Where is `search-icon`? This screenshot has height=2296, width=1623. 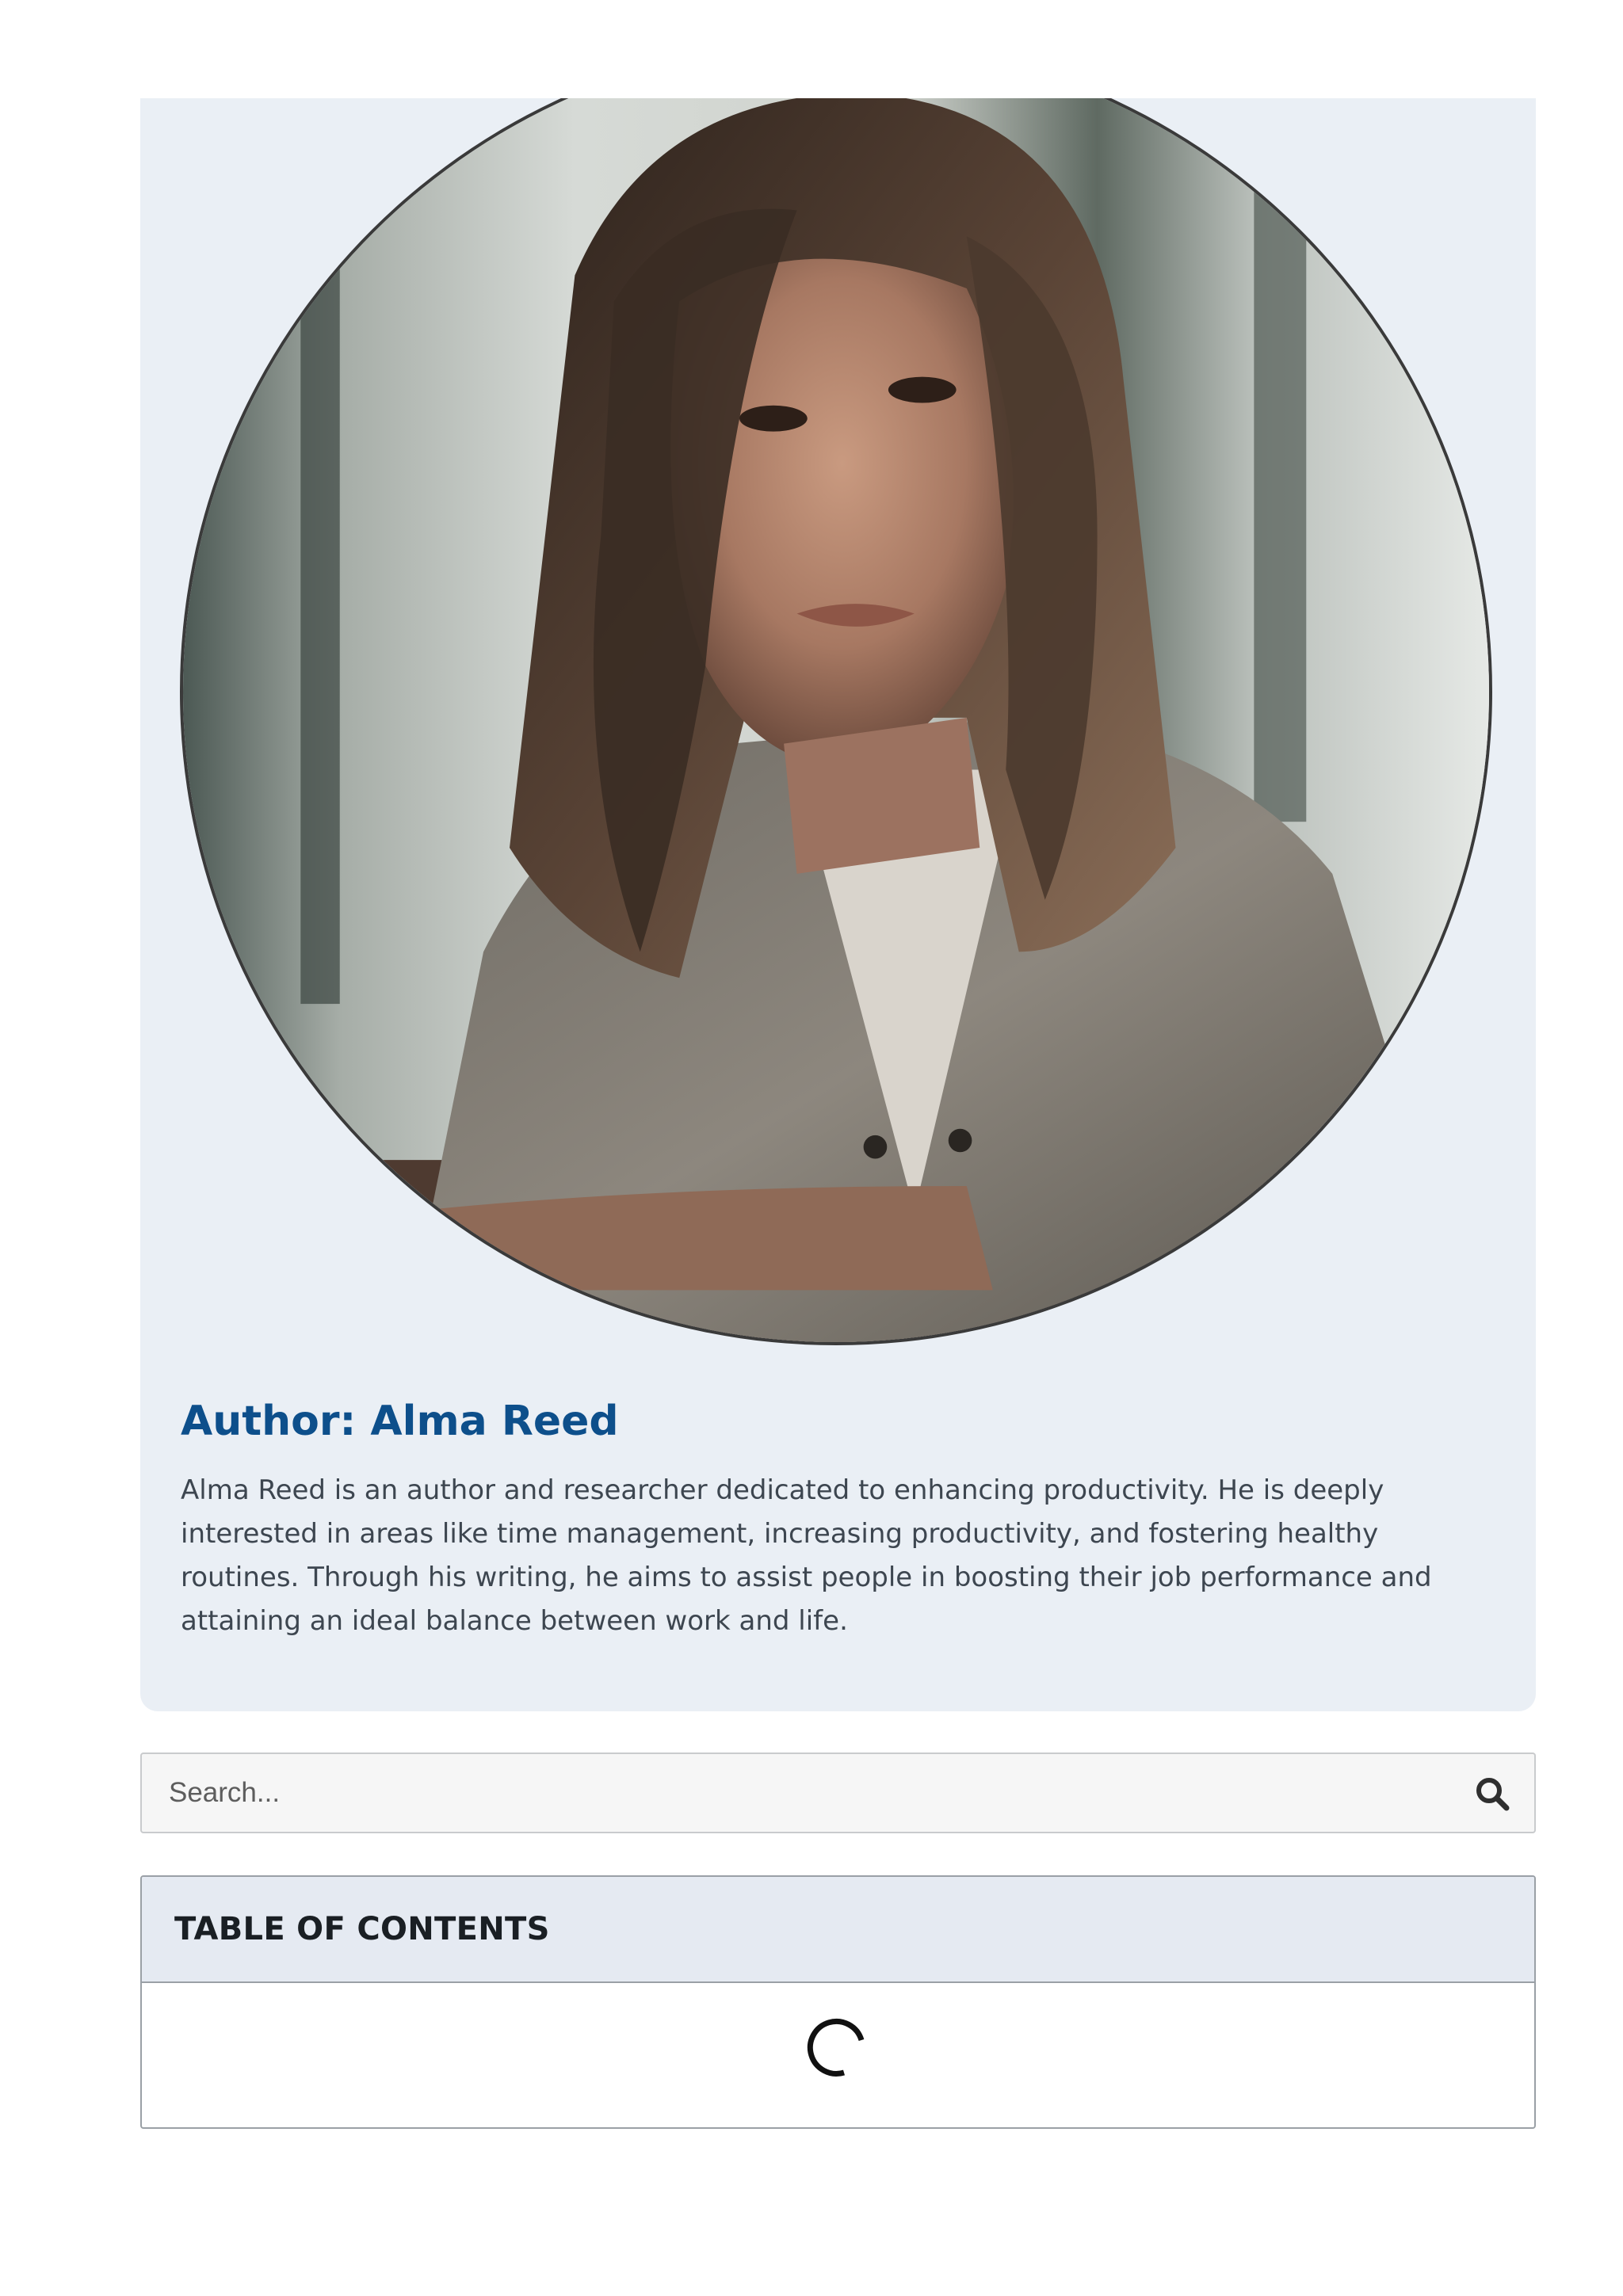
search-icon is located at coordinates (1492, 1794).